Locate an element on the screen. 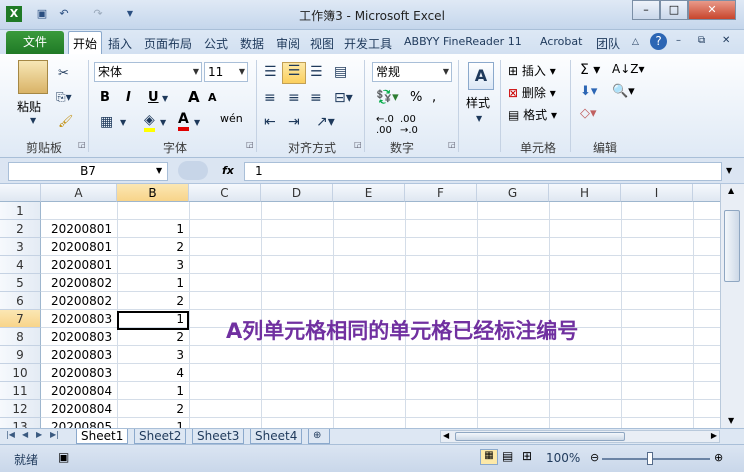 Image resolution: width=744 pixels, height=472 pixels. cell-a11: 20200804 is located at coordinates (79, 391).